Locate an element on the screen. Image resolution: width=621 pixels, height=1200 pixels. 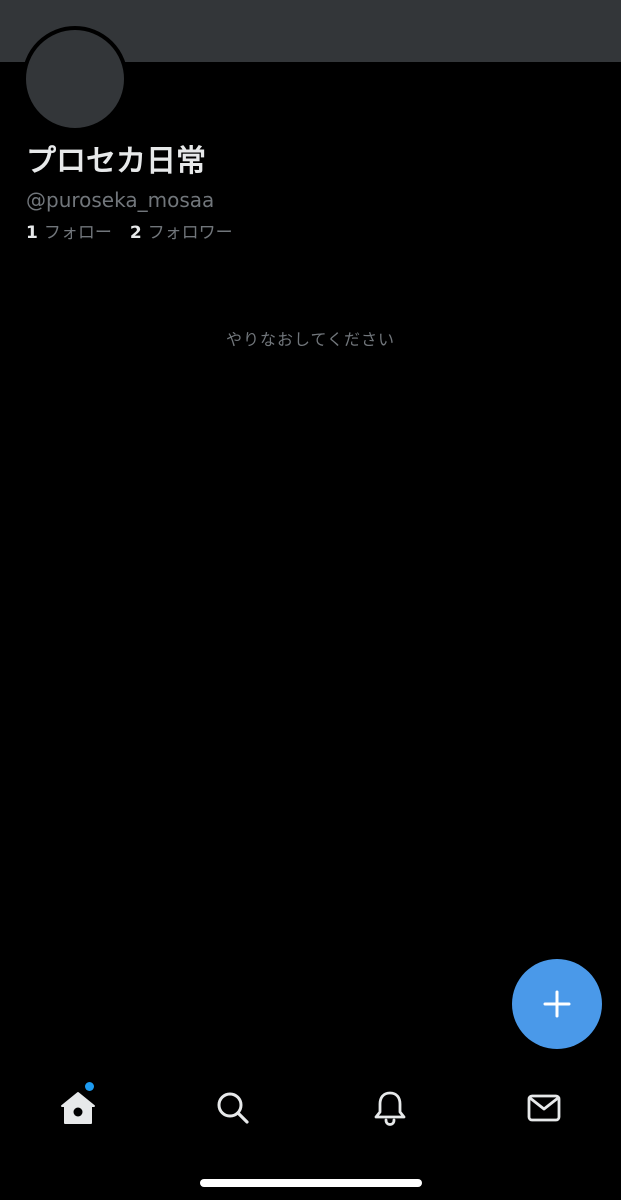
home-icon is located at coordinates (78, 1108).